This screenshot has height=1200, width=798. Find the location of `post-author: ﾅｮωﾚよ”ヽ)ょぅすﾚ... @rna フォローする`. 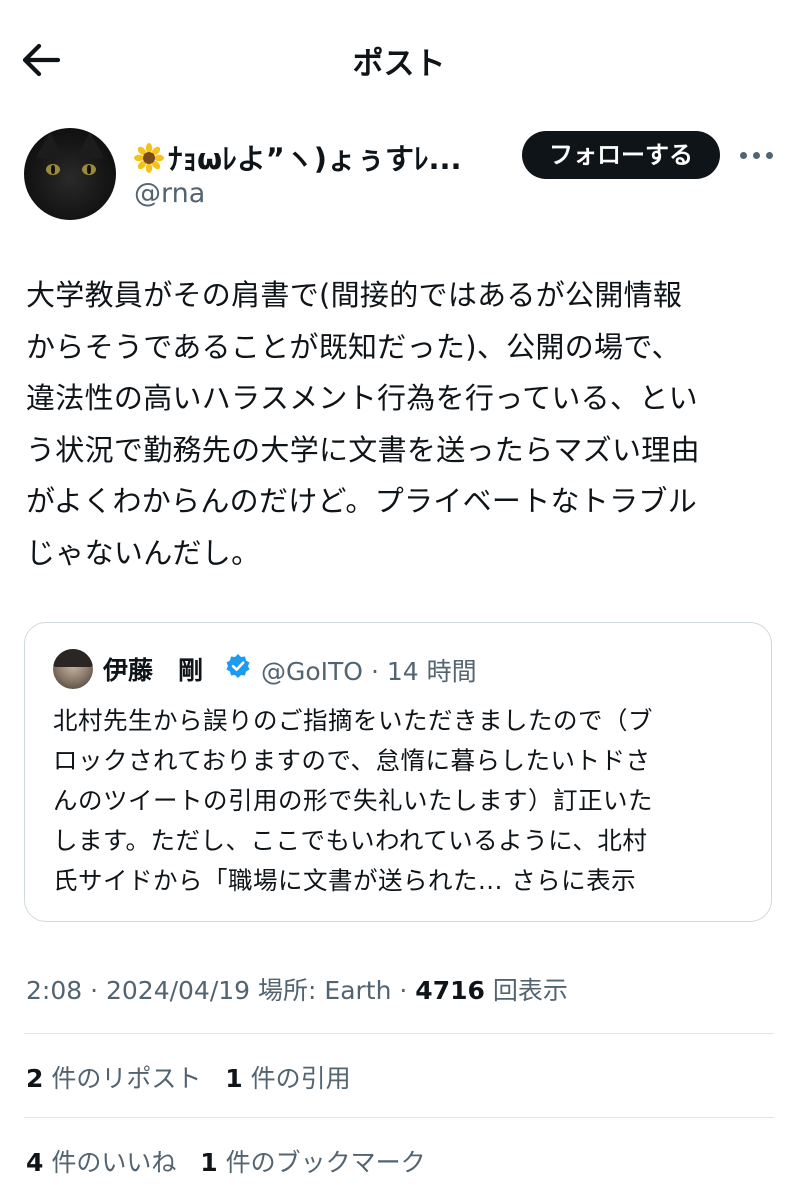

post-author: ﾅｮωﾚよ”ヽ)ょぅすﾚ... @rna フォローする is located at coordinates (399, 173).